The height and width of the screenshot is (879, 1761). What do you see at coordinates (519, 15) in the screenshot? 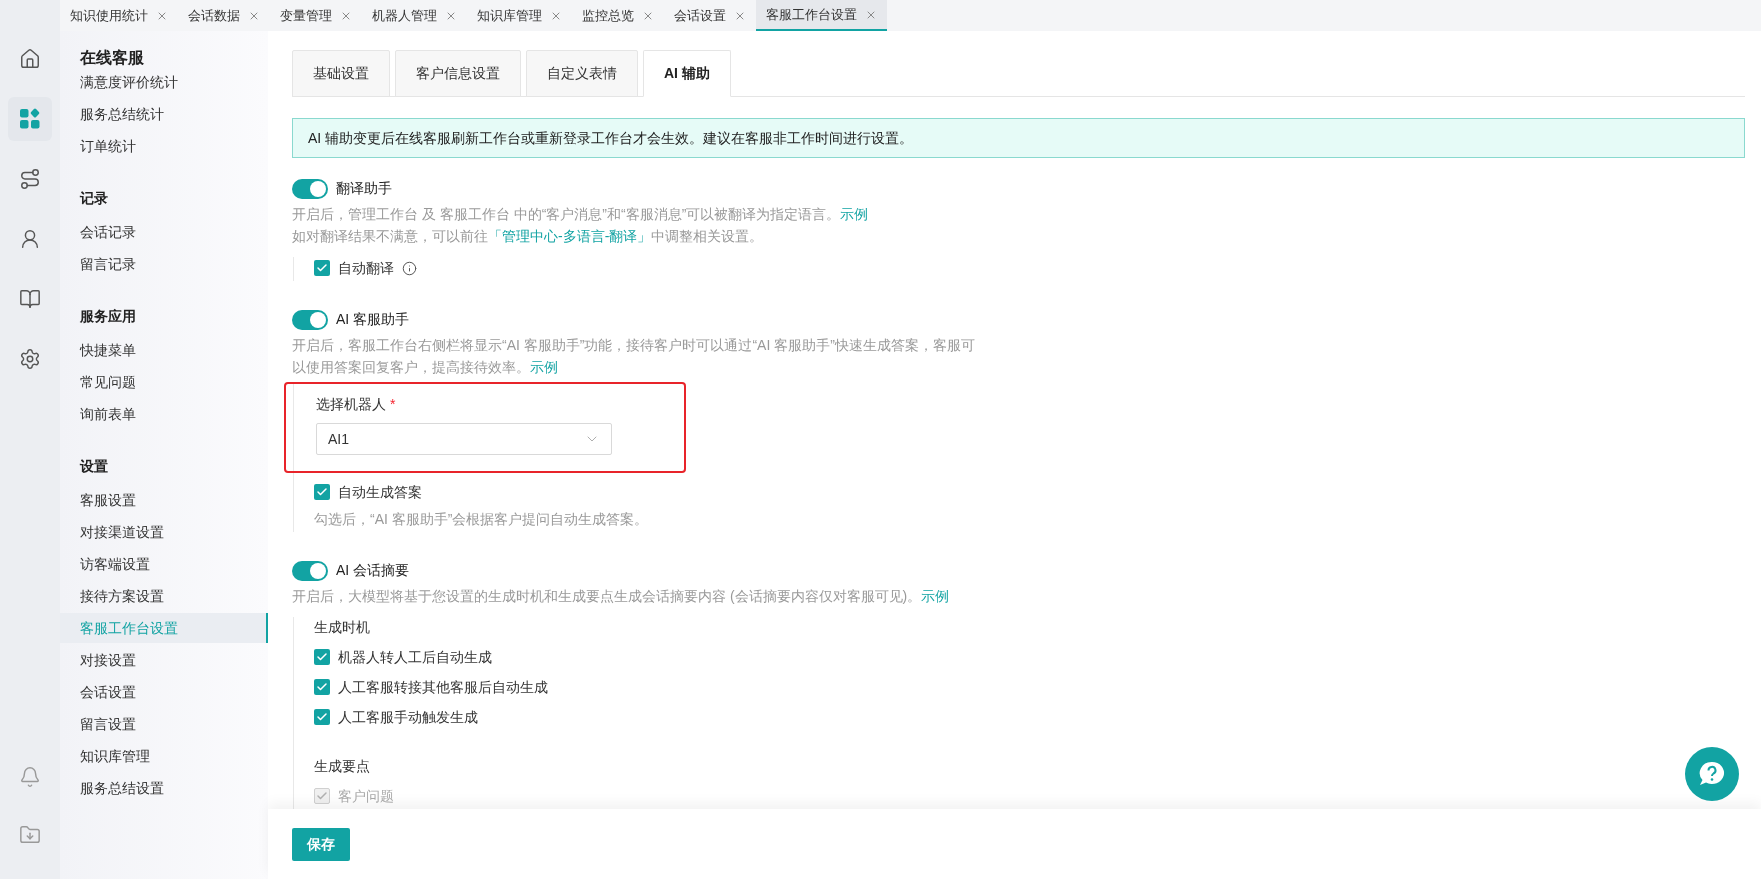
I see `page-tab: 知识库管理` at bounding box center [519, 15].